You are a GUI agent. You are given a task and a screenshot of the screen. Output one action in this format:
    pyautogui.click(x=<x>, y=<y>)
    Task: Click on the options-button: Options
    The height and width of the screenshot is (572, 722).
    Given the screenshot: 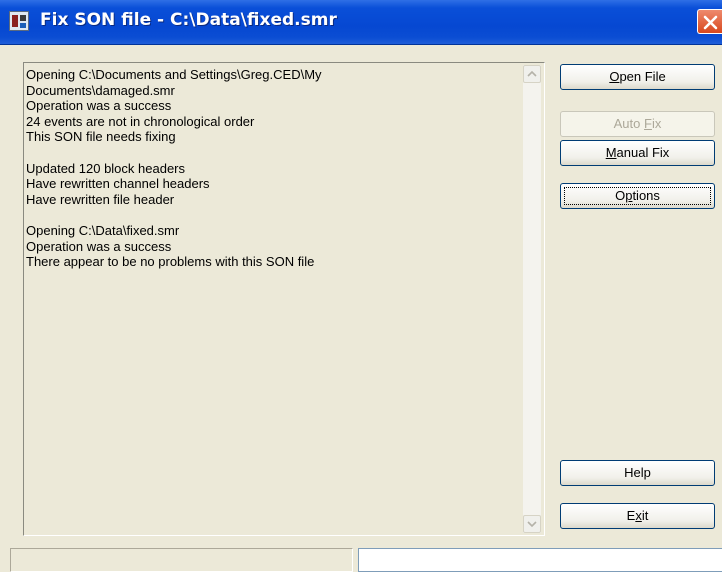 What is the action you would take?
    pyautogui.click(x=637, y=196)
    